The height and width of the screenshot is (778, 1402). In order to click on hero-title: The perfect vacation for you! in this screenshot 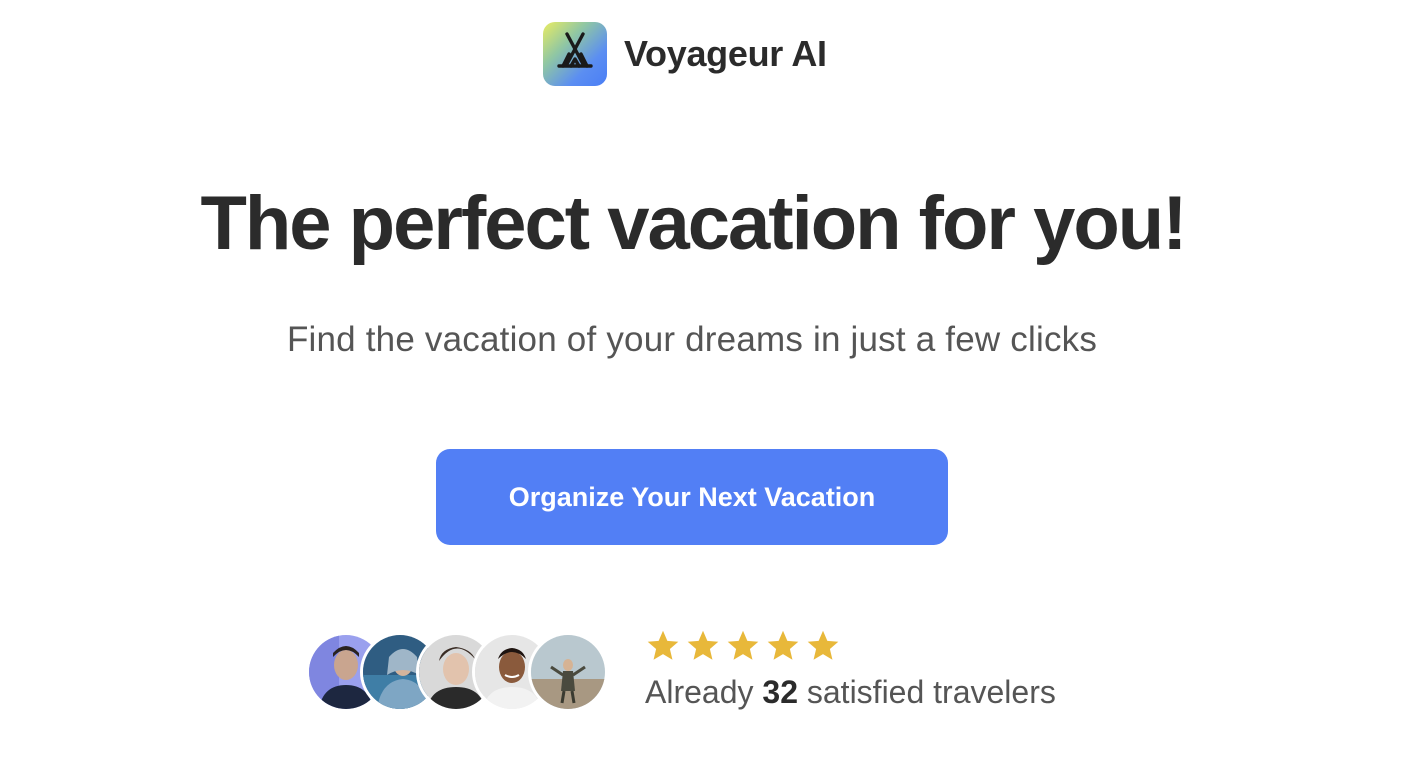, I will do `click(693, 223)`.